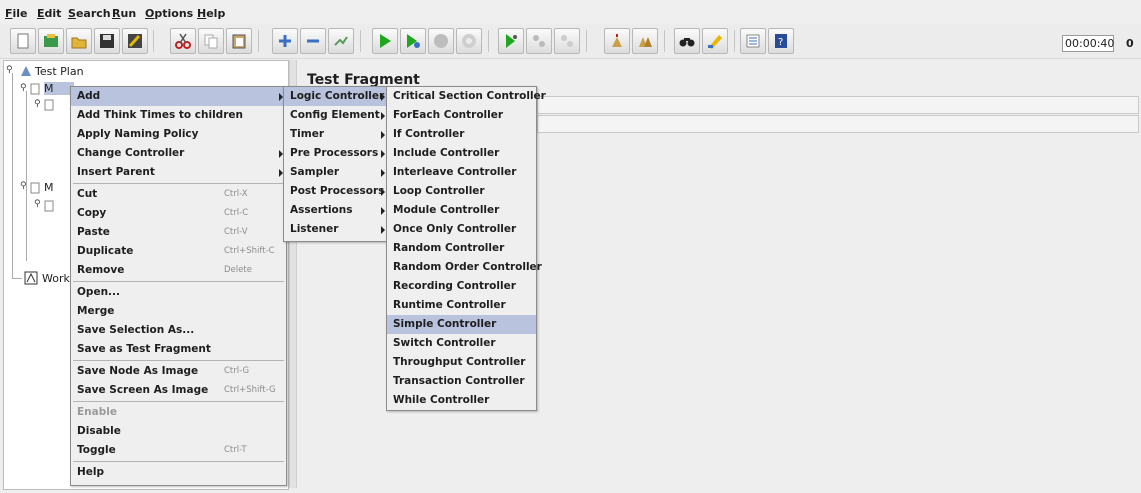  I want to click on search-icon, so click(687, 41).